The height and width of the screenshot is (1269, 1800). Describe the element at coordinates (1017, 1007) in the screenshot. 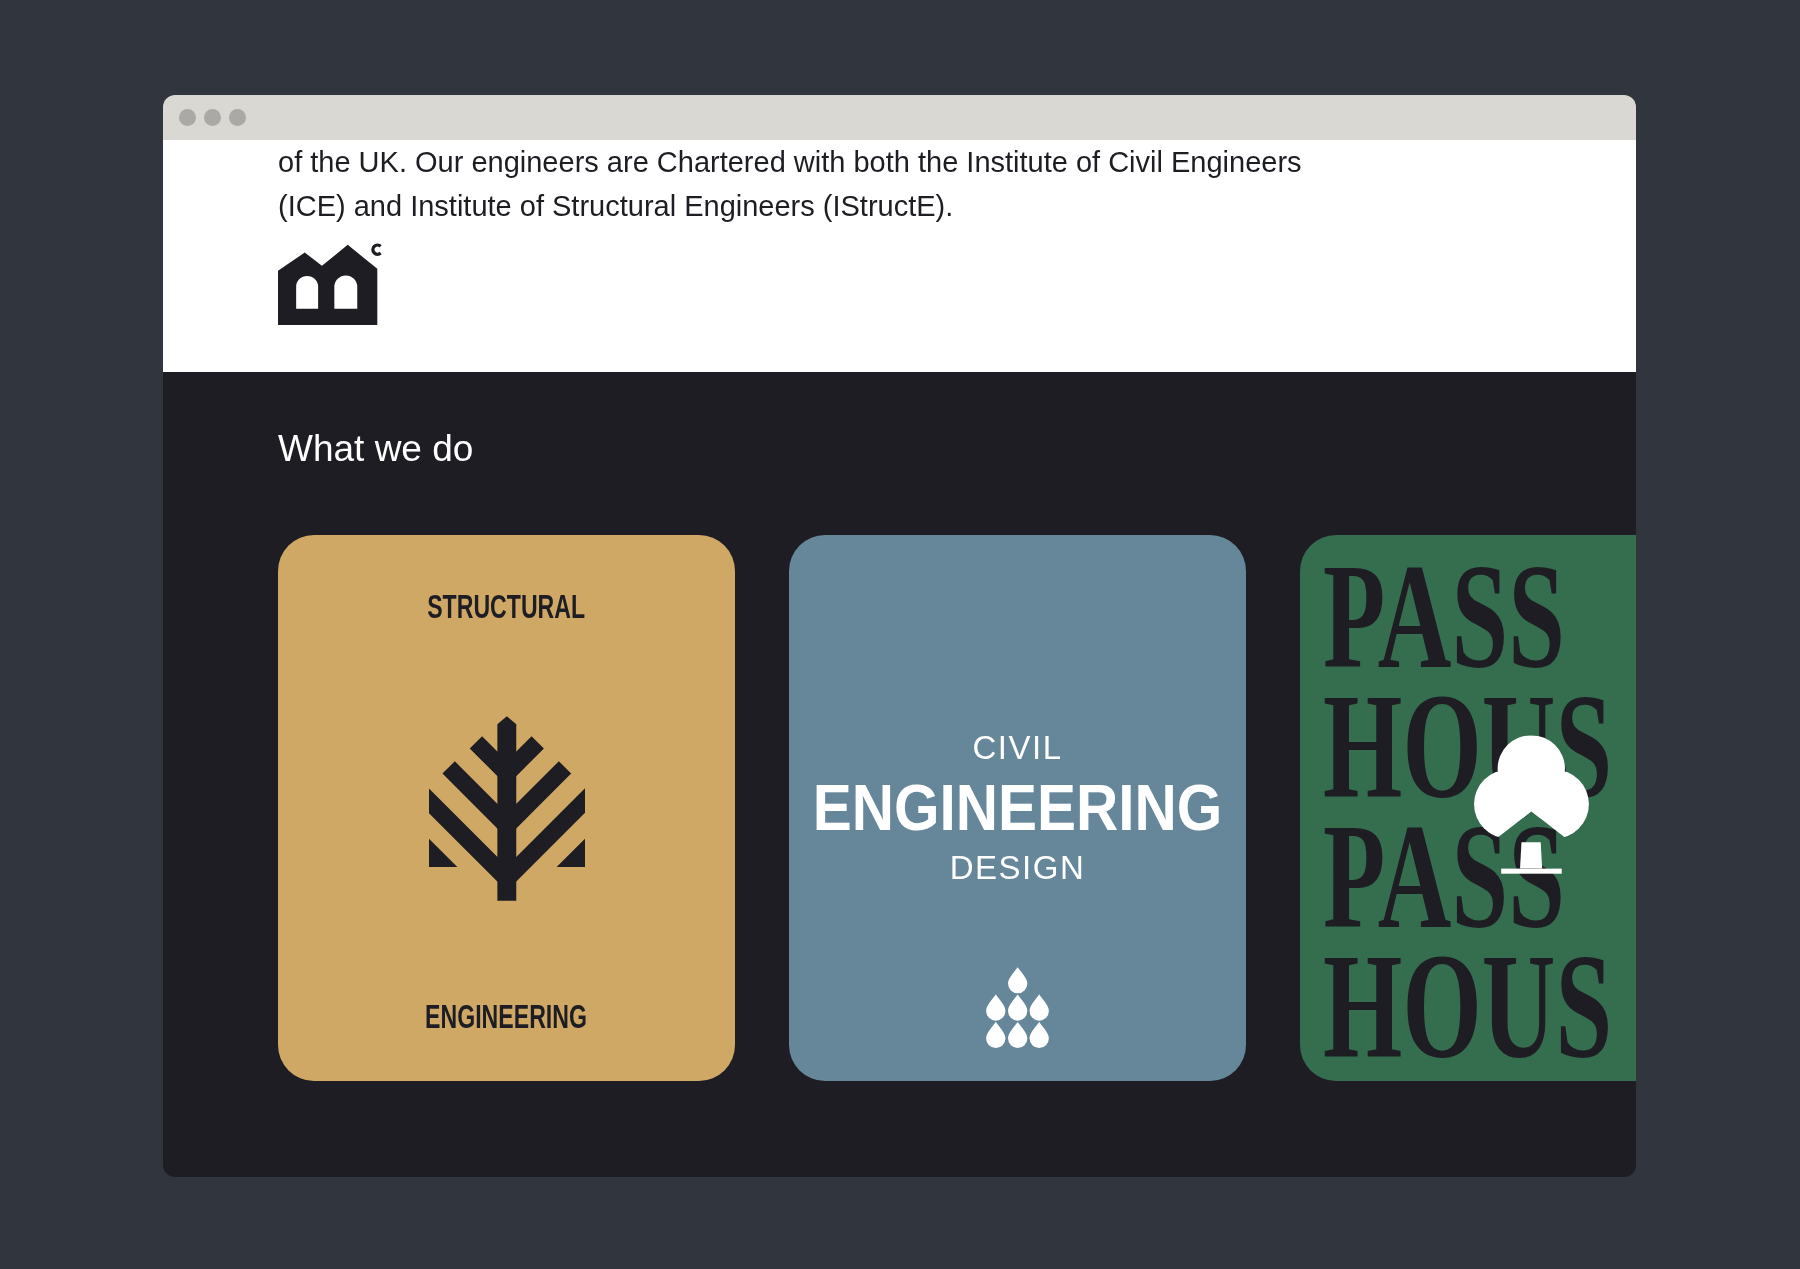

I see `droplets-icon` at that location.